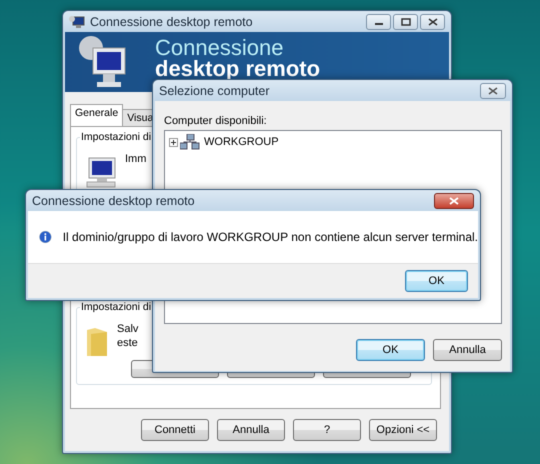 The height and width of the screenshot is (464, 540). Describe the element at coordinates (135, 159) in the screenshot. I see `setting-text: Imm` at that location.